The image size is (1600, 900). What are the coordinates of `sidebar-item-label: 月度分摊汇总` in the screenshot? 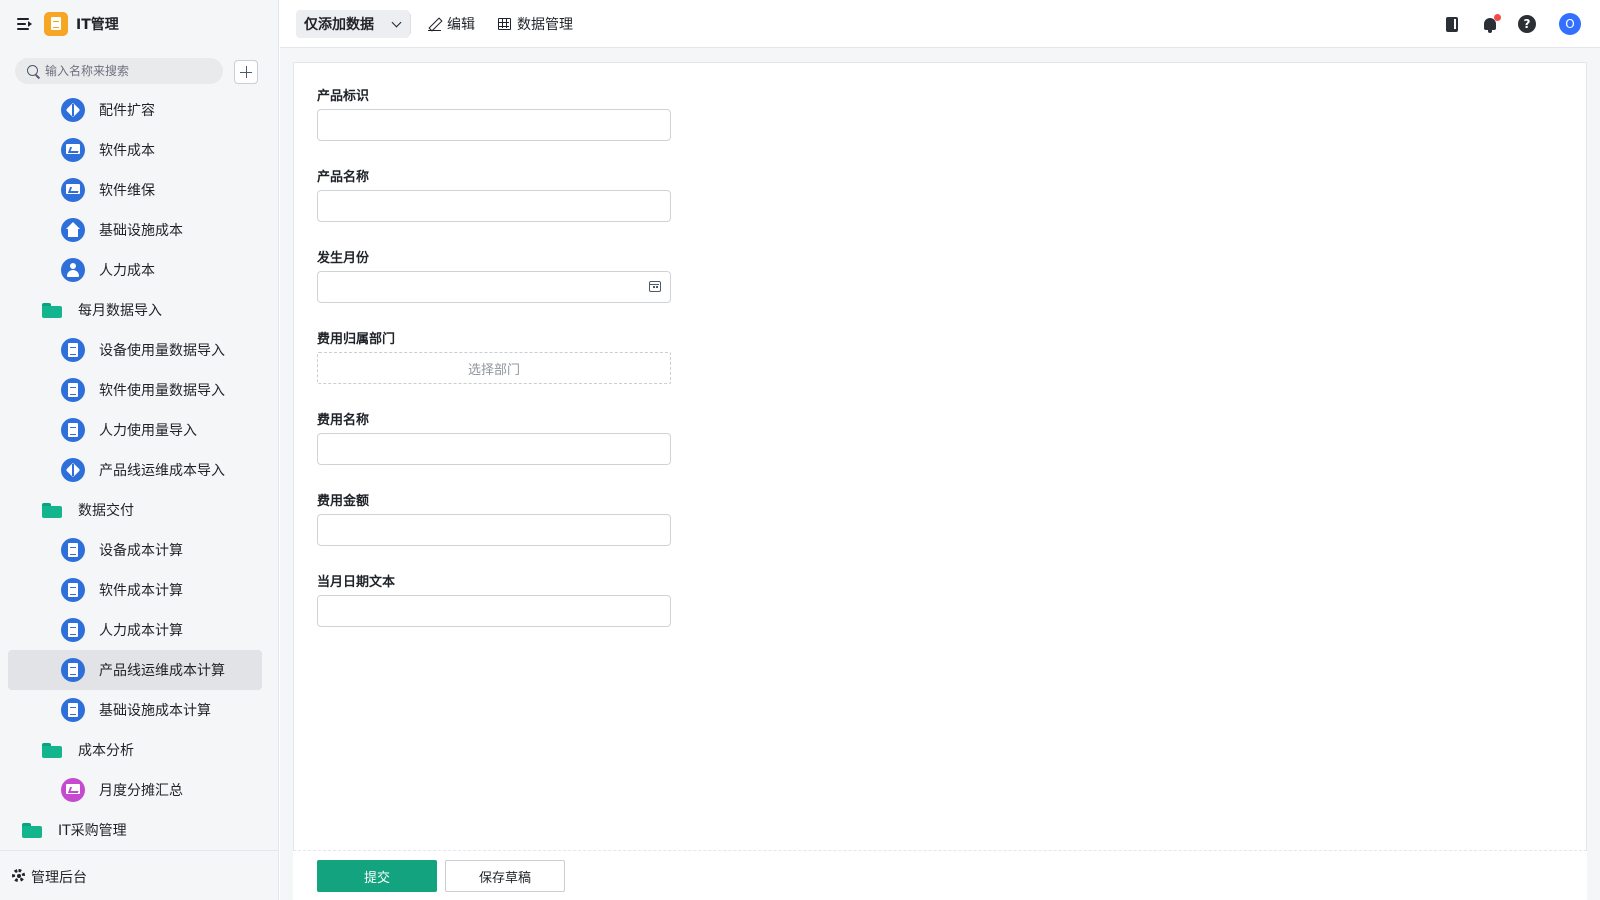 It's located at (141, 791).